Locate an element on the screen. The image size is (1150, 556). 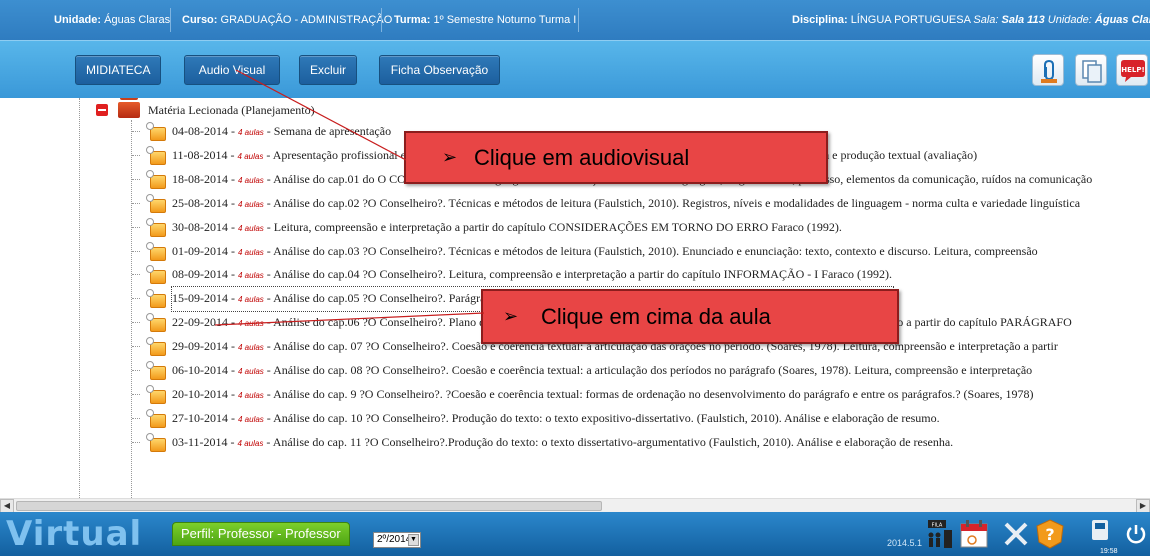
power-button-icon is located at coordinates (1136, 534).